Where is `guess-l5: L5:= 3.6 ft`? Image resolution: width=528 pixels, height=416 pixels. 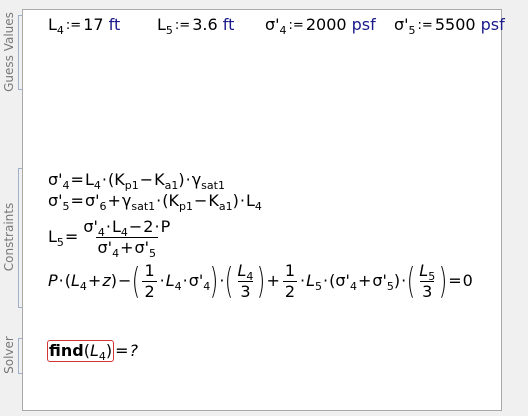 guess-l5: L5:= 3.6 ft is located at coordinates (195, 25).